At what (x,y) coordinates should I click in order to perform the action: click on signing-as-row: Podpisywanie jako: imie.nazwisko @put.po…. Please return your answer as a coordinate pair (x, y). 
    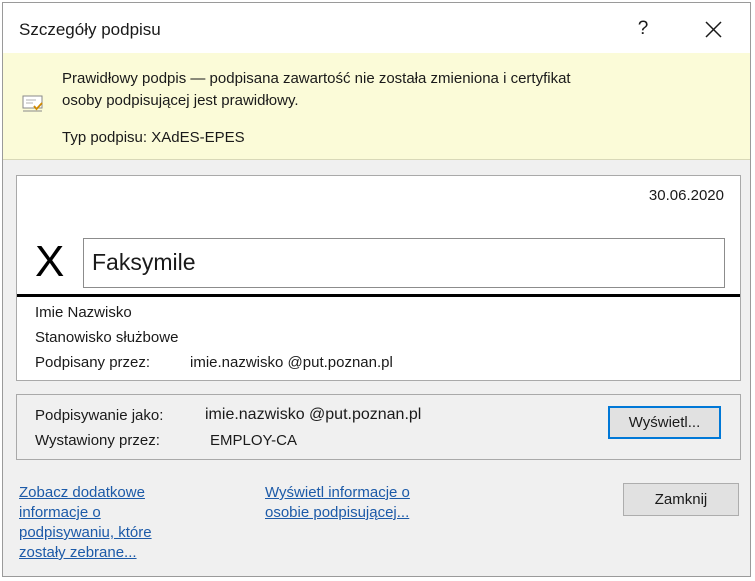
    Looking at the image, I should click on (228, 415).